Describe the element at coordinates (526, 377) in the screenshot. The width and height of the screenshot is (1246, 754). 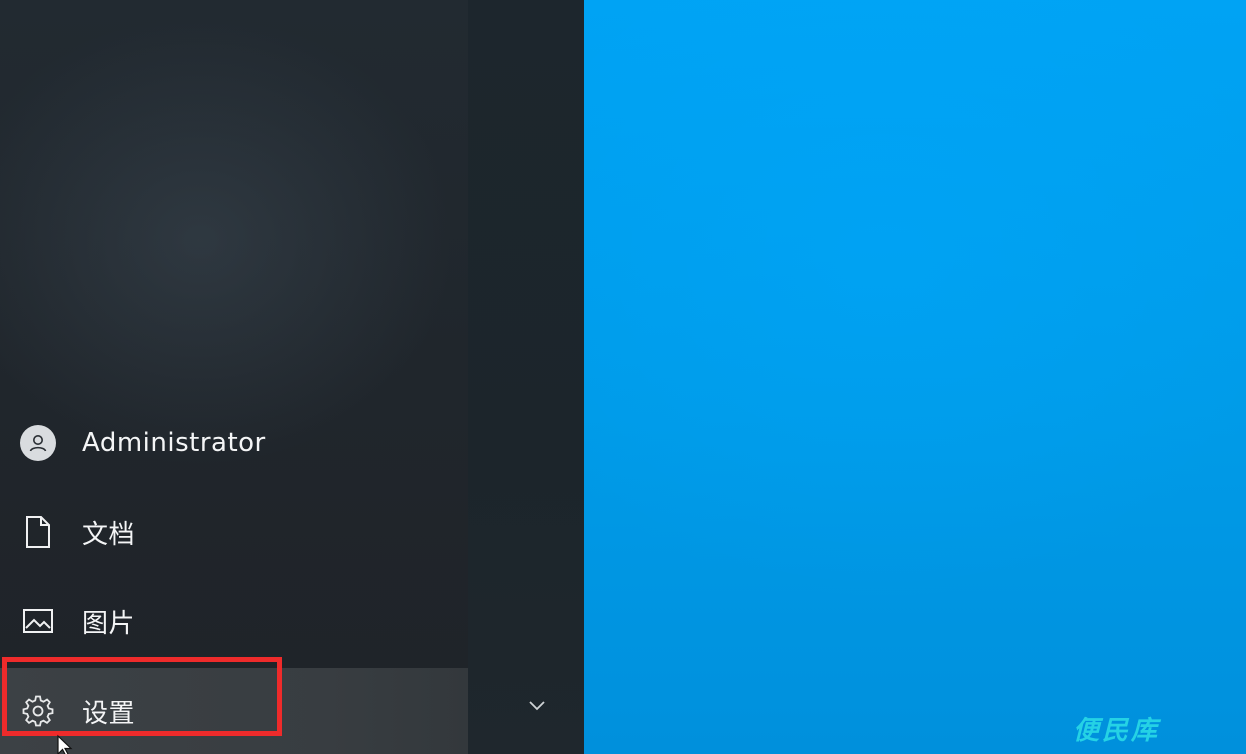
I see `start-menu-tile-area` at that location.